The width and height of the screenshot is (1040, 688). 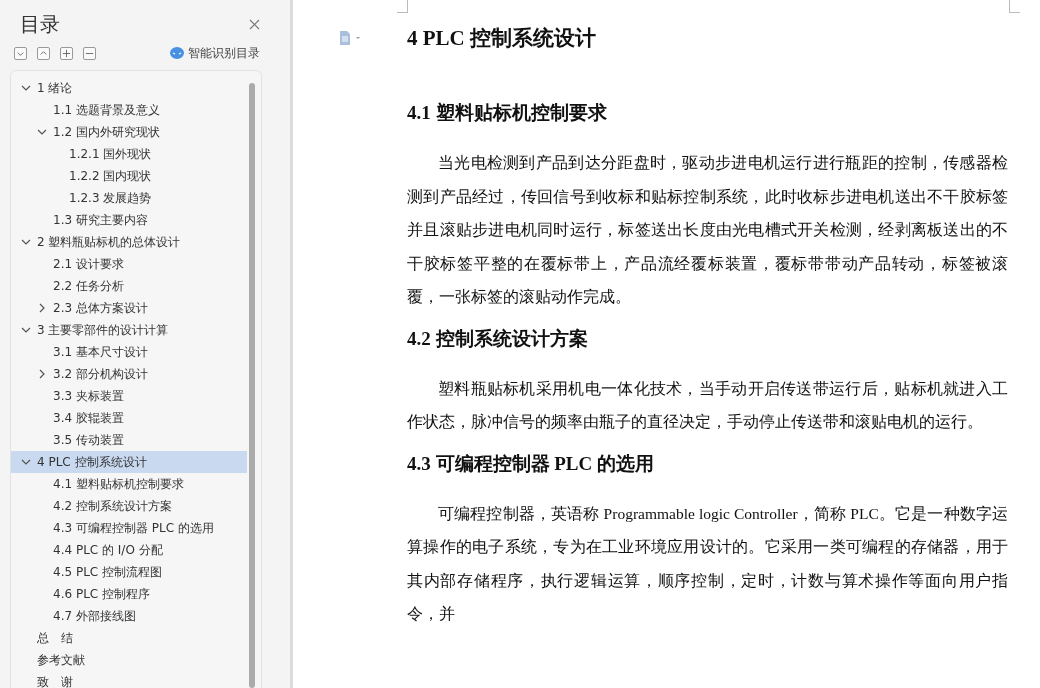 What do you see at coordinates (502, 38) in the screenshot?
I see `chapter-heading: 4 PLC 控制系统设计` at bounding box center [502, 38].